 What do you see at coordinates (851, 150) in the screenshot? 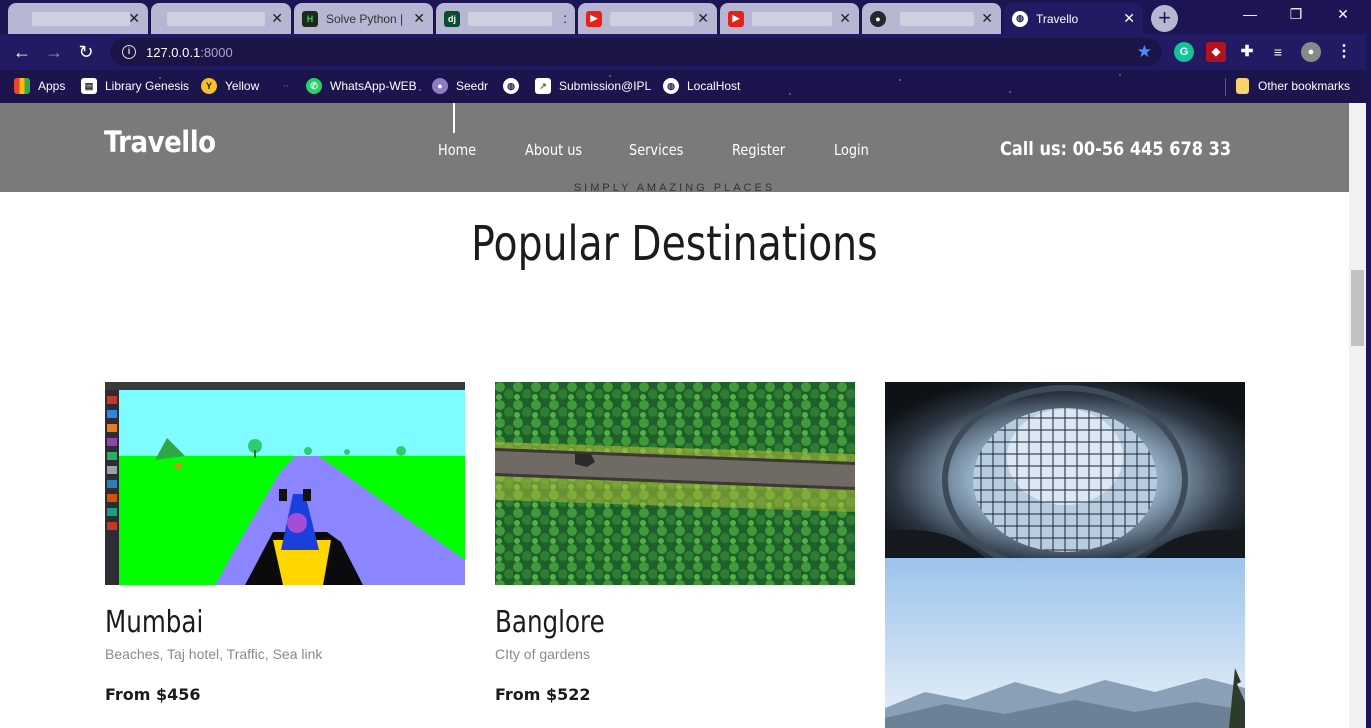
I see `nav-login: Login` at bounding box center [851, 150].